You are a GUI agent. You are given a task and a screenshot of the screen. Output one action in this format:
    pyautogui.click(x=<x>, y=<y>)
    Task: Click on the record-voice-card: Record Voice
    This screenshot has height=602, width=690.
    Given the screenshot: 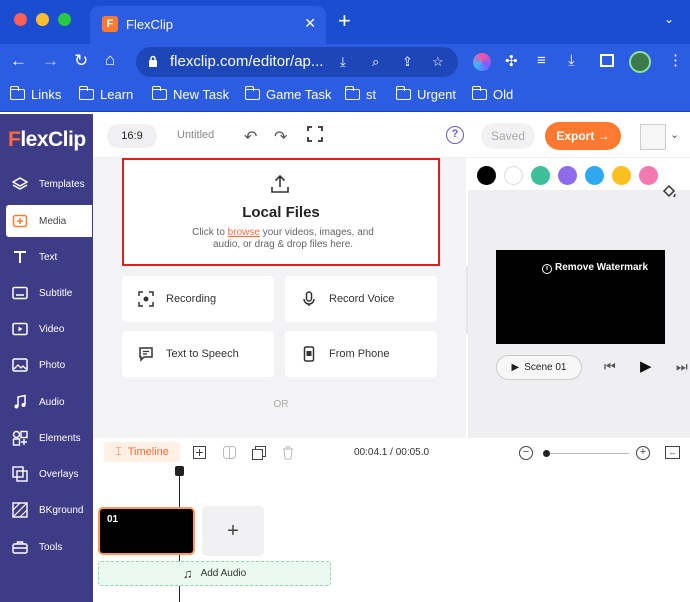 What is the action you would take?
    pyautogui.click(x=361, y=299)
    